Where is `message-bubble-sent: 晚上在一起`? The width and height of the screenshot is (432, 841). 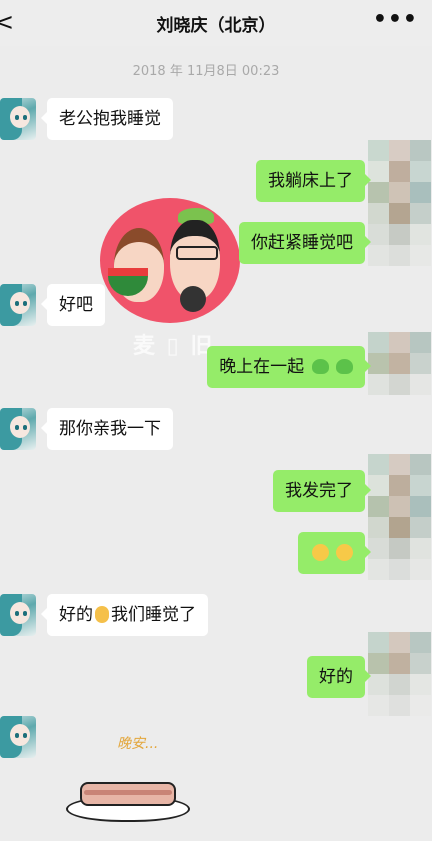 message-bubble-sent: 晚上在一起 is located at coordinates (289, 367).